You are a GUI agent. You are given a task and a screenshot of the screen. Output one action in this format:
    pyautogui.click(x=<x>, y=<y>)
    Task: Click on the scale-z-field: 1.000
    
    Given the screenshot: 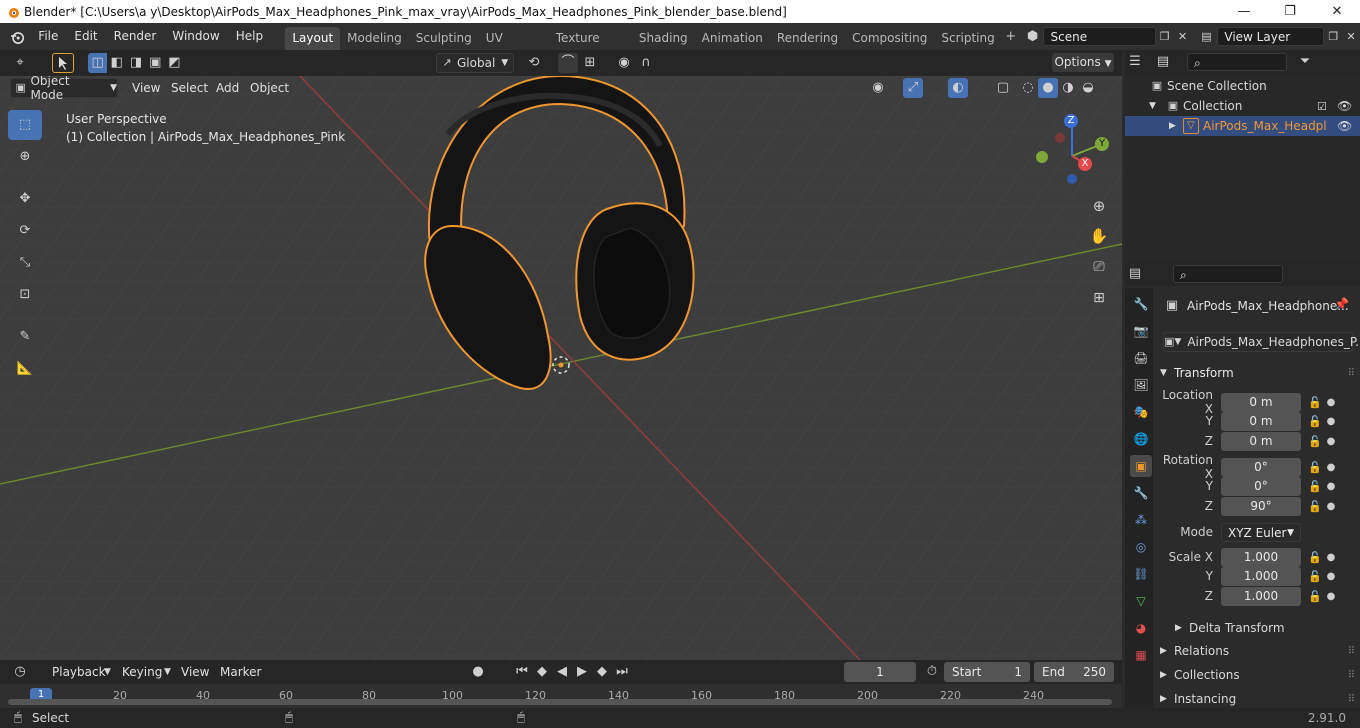 What is the action you would take?
    pyautogui.click(x=1261, y=596)
    